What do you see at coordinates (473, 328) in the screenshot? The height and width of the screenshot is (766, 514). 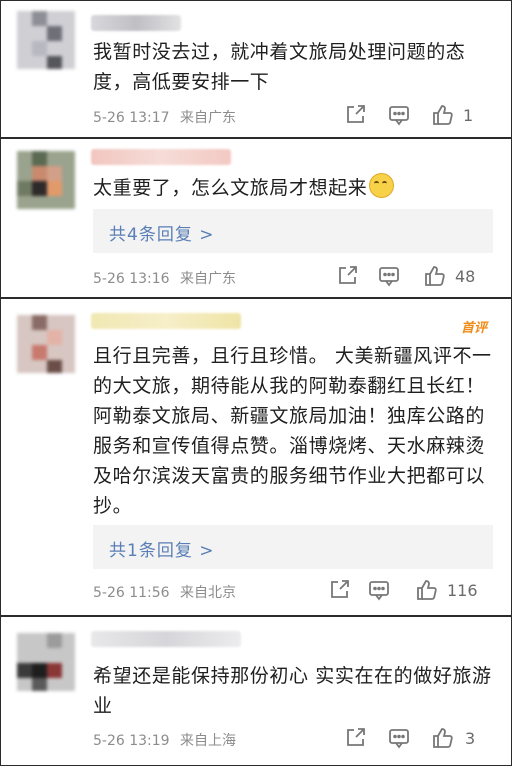 I see `first-comment-badge: 首评` at bounding box center [473, 328].